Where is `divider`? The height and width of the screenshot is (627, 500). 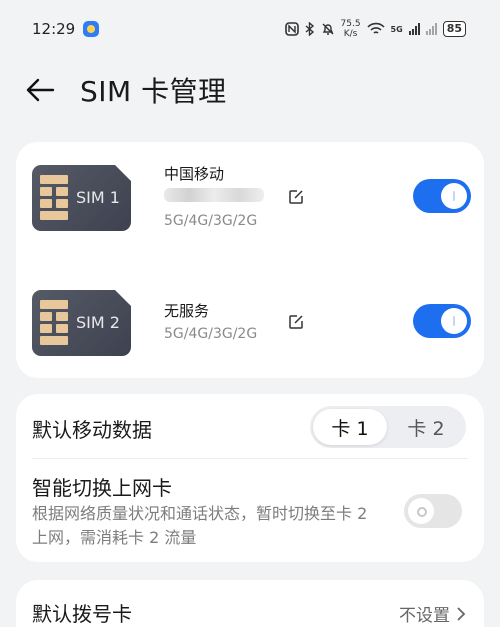
divider is located at coordinates (250, 458).